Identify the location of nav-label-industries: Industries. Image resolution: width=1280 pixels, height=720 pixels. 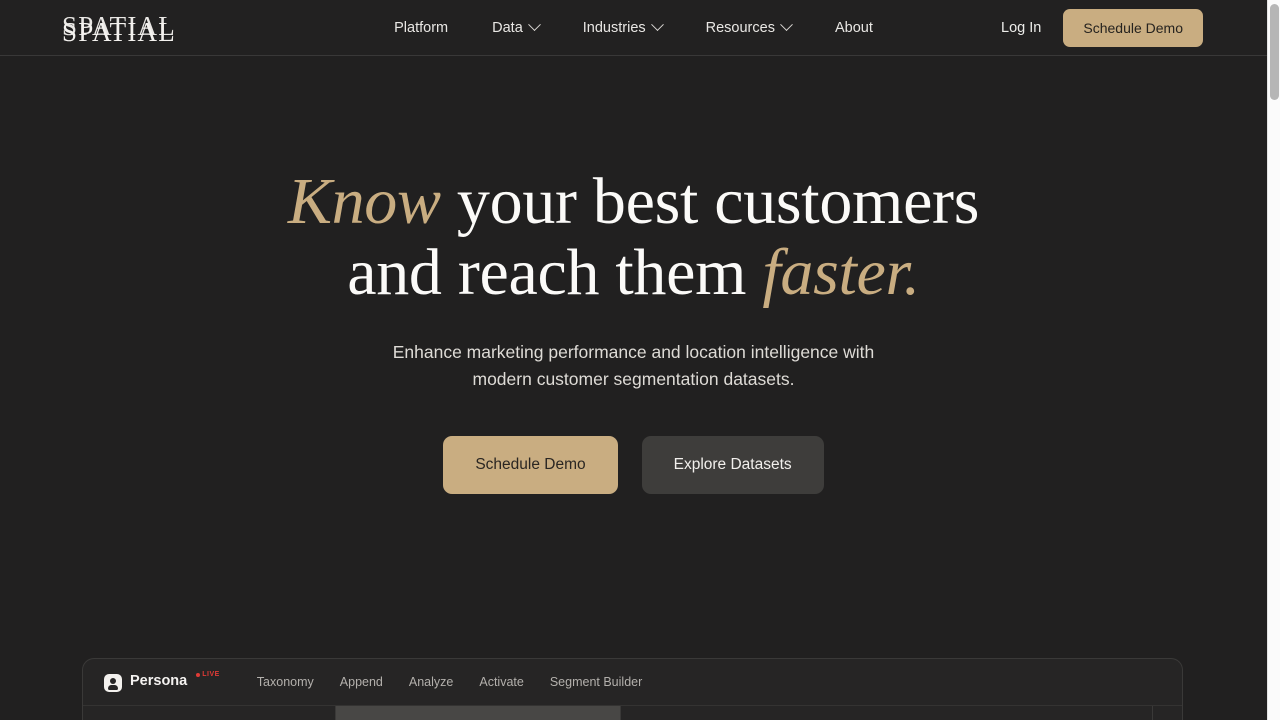
(614, 27).